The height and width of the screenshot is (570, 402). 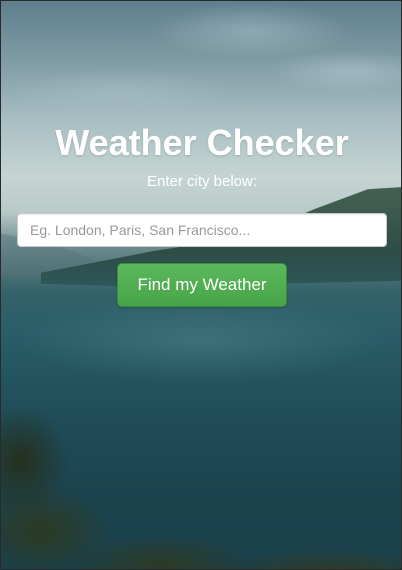 I want to click on find-weather-button: Find my Weather, so click(x=202, y=285).